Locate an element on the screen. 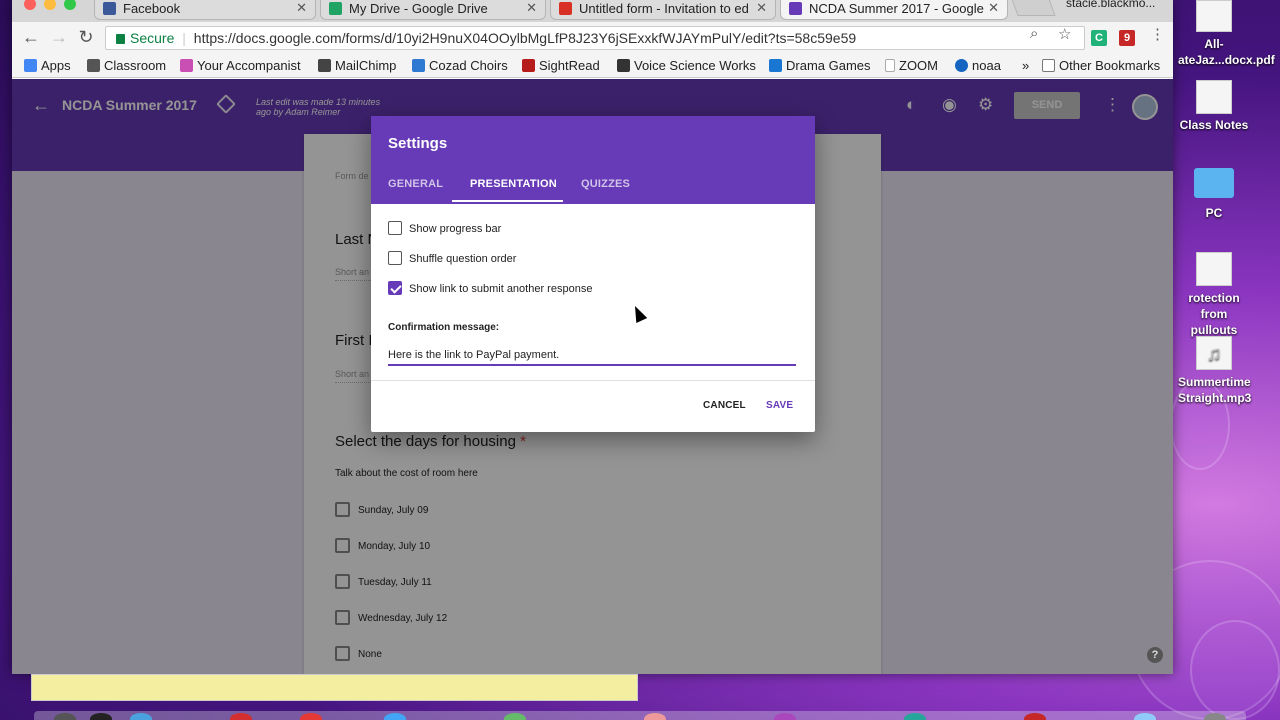  bookmark-drama-games: Drama Games is located at coordinates (820, 65).